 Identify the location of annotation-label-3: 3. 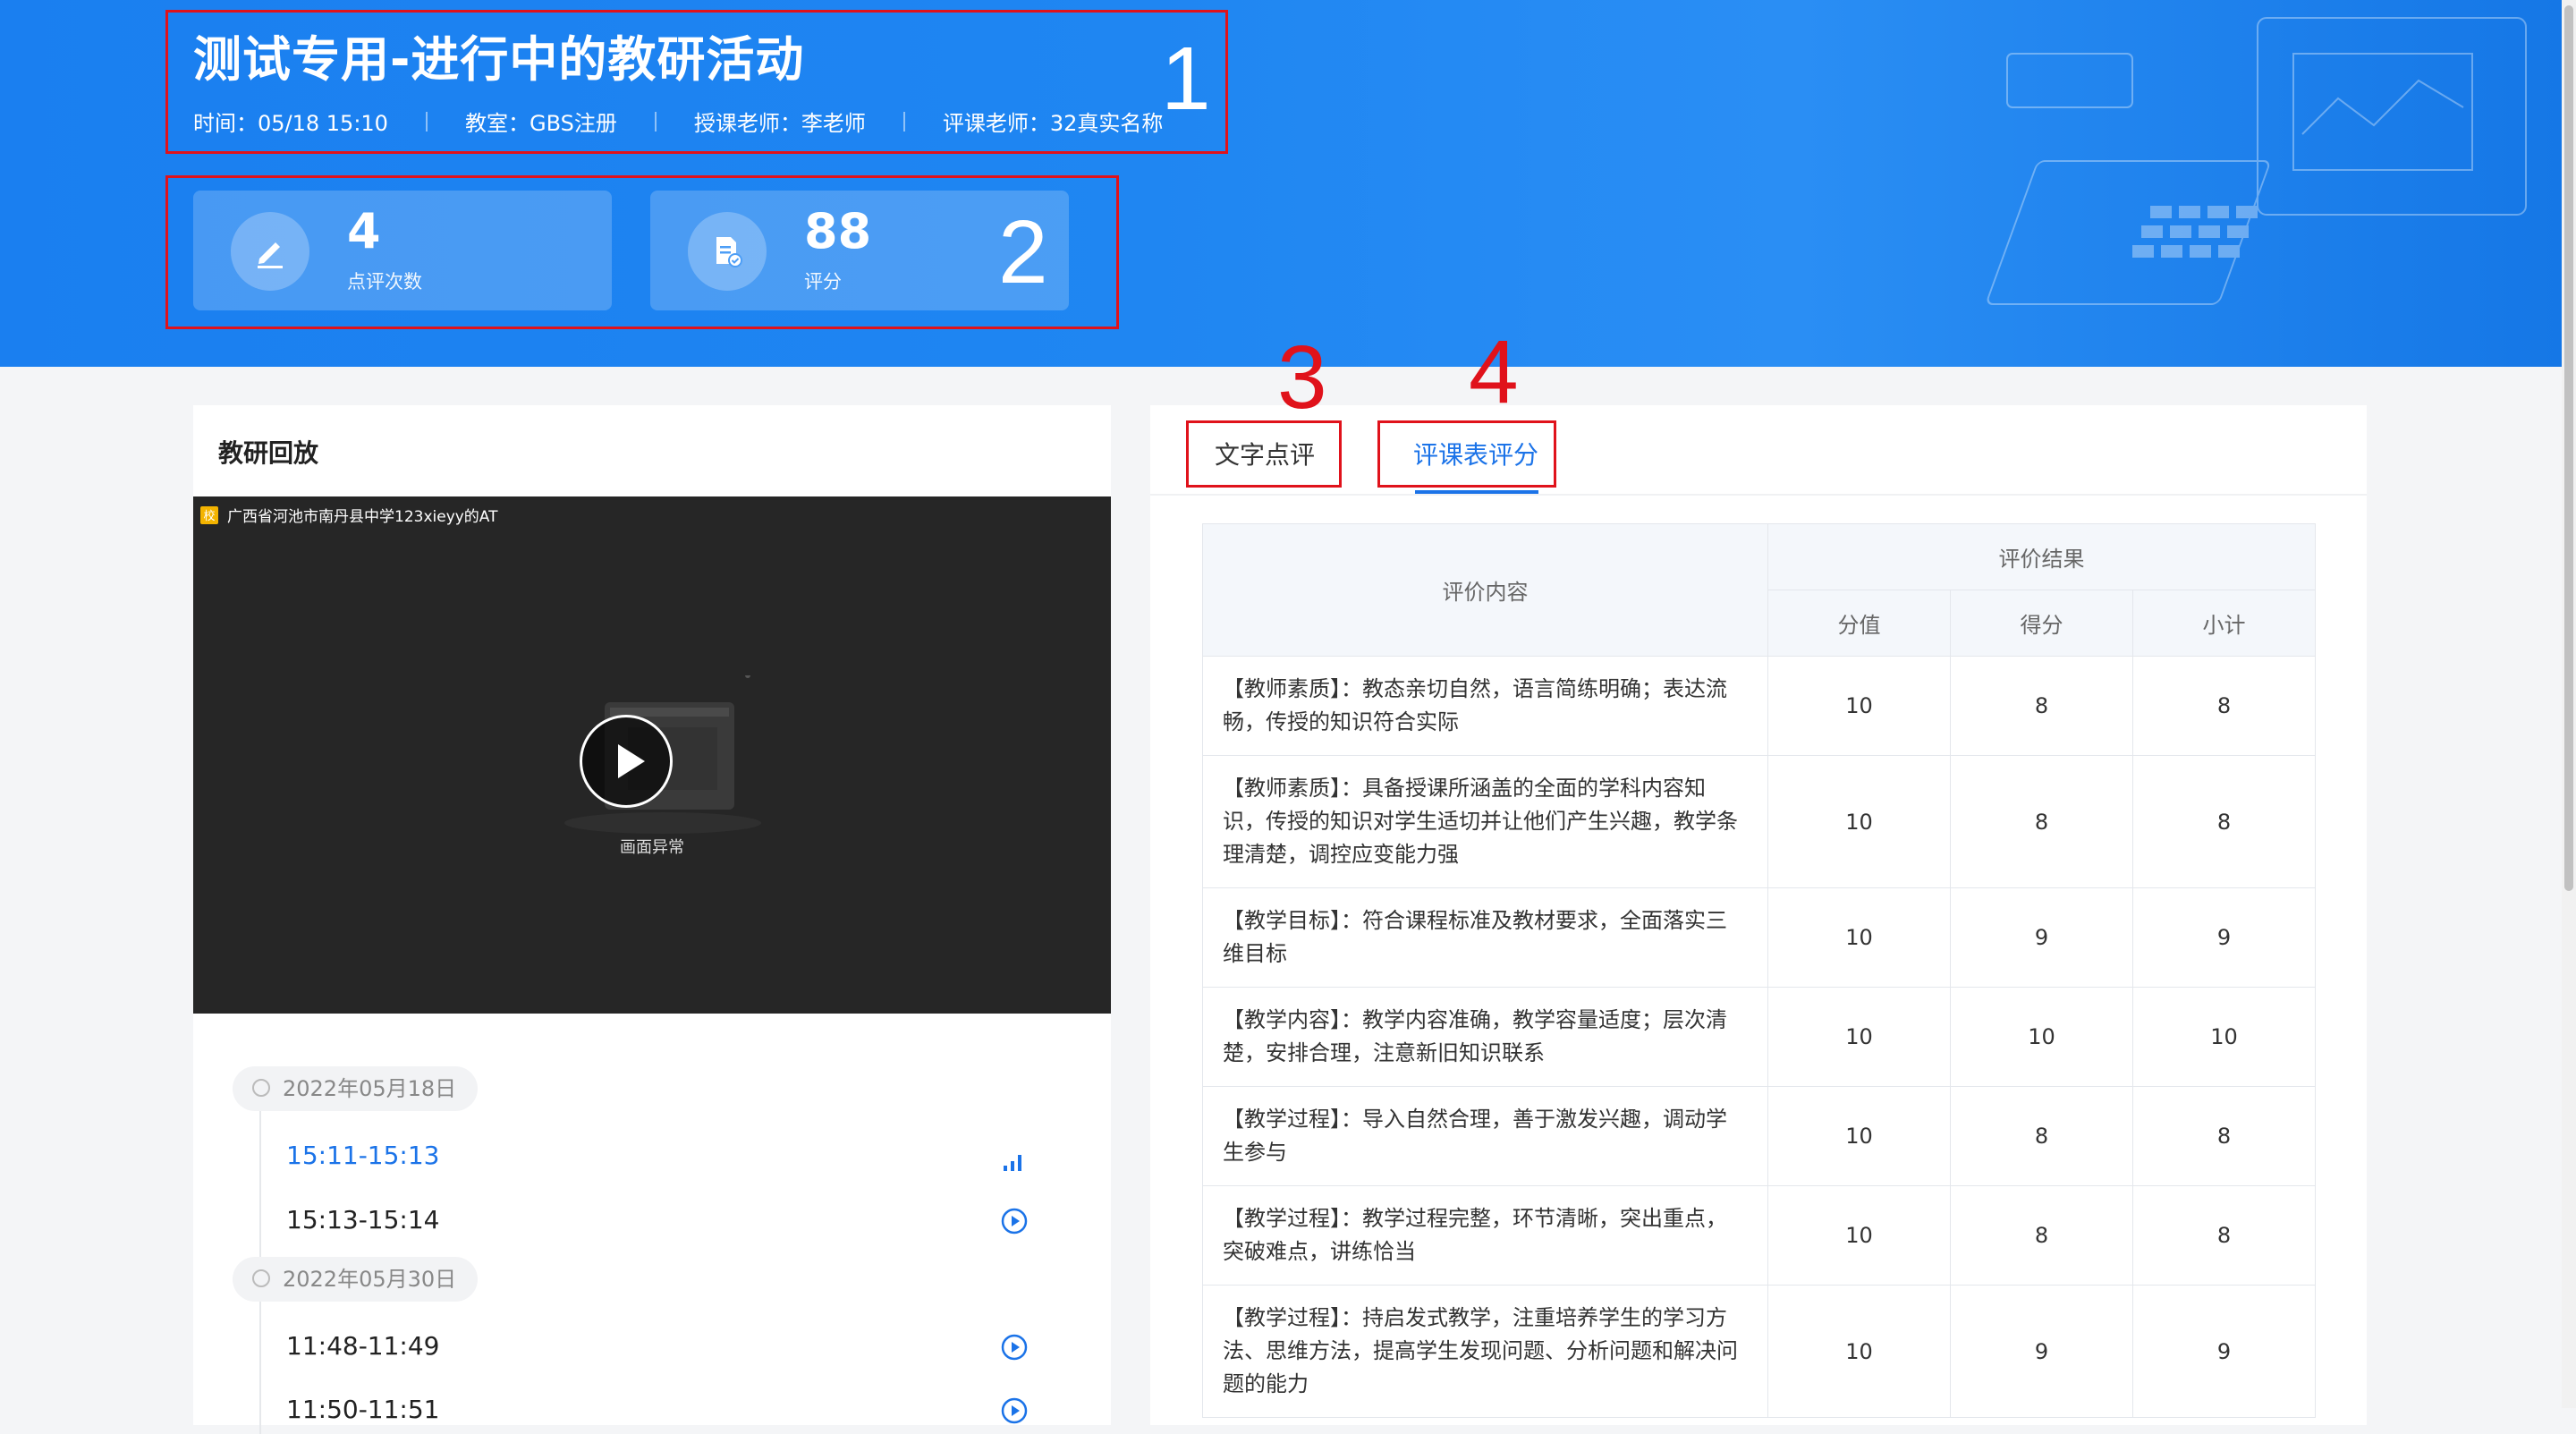
(1302, 377).